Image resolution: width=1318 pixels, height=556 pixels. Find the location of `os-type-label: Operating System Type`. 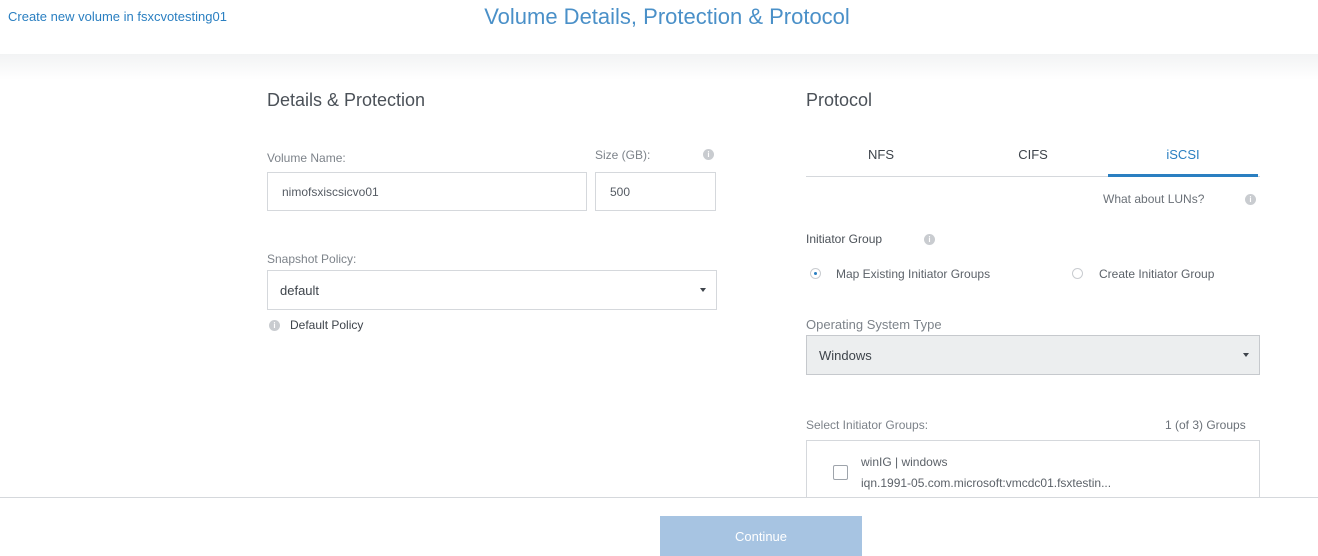

os-type-label: Operating System Type is located at coordinates (874, 324).